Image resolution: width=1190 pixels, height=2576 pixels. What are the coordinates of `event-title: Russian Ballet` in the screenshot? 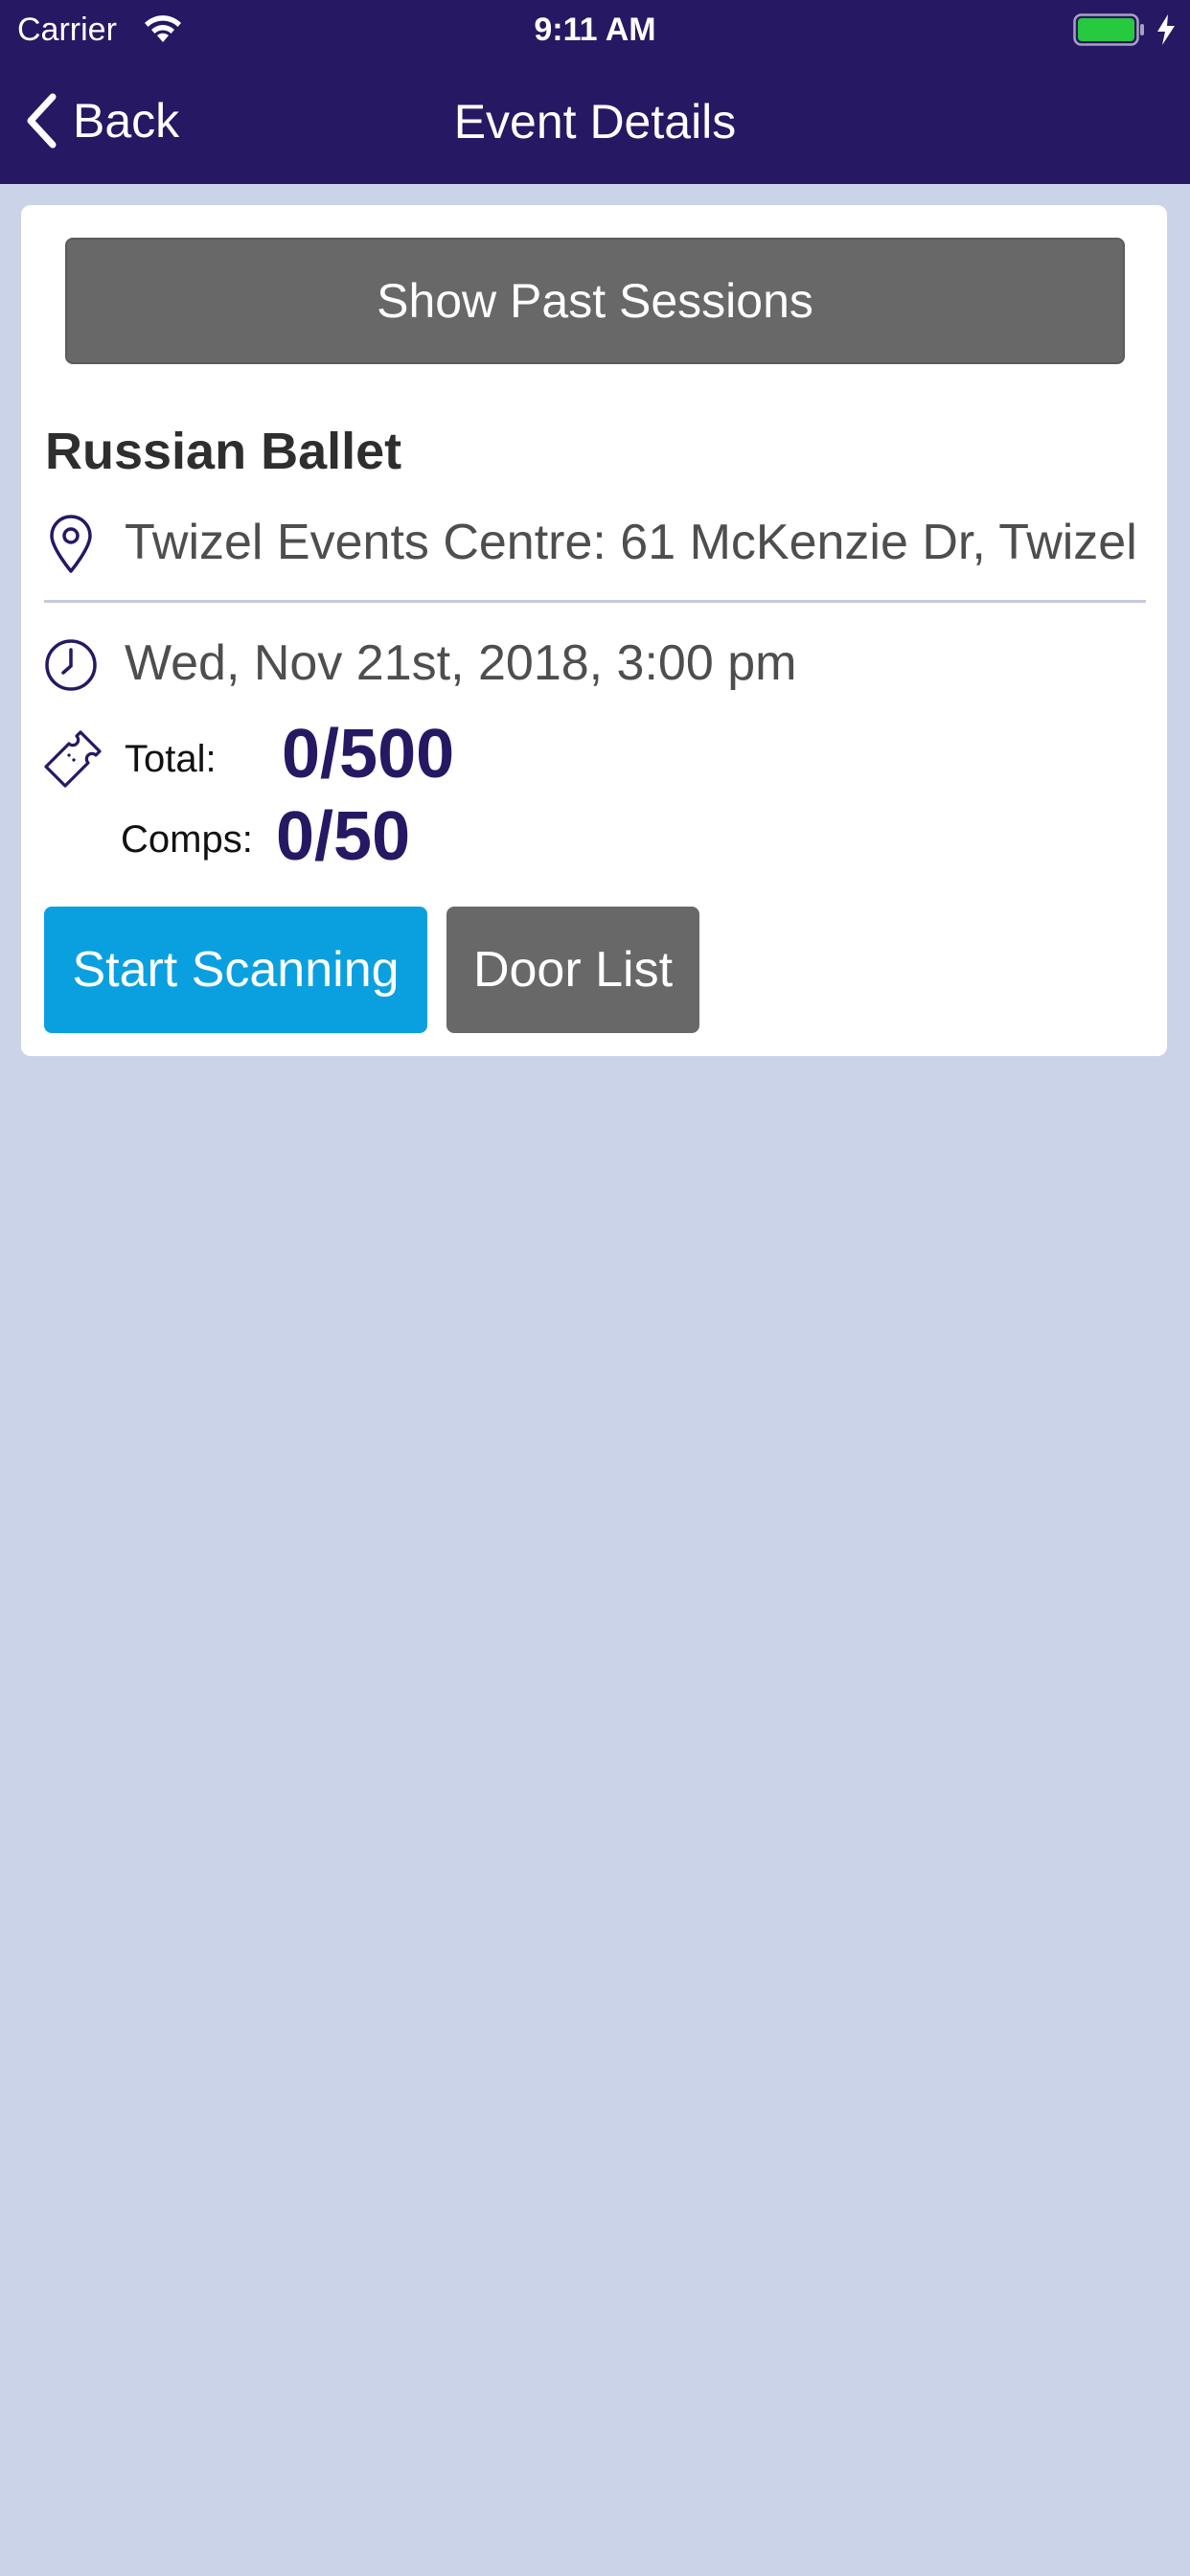 It's located at (224, 451).